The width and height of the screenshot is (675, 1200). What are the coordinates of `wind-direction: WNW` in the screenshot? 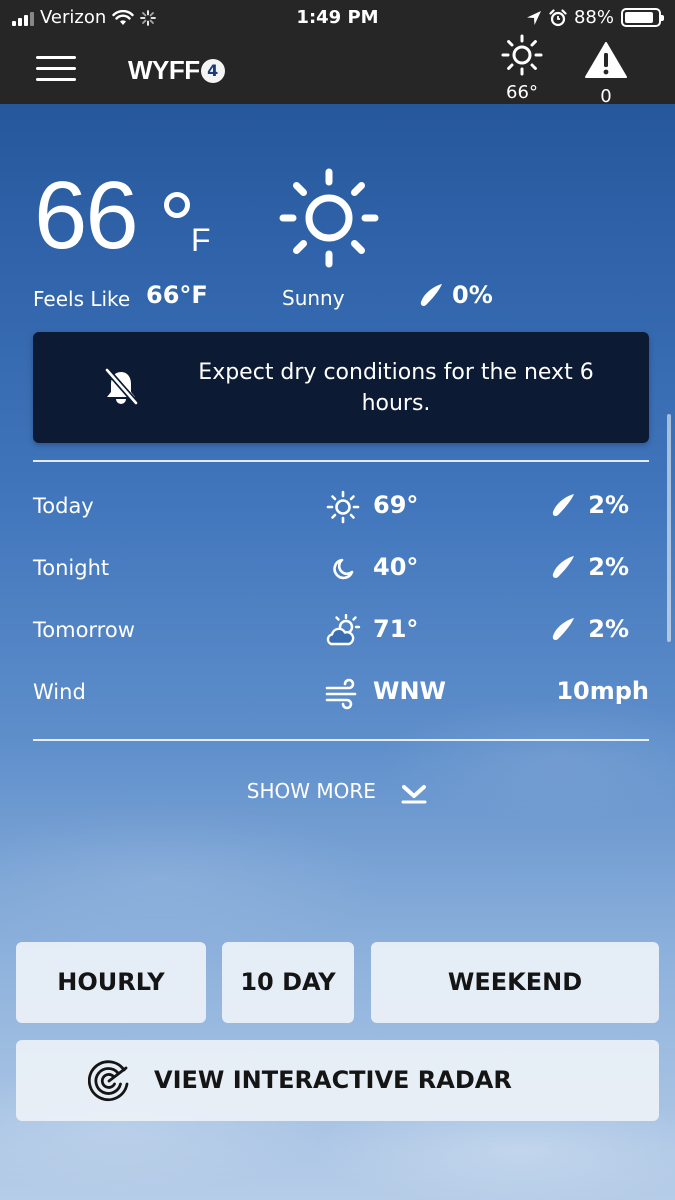 It's located at (410, 691).